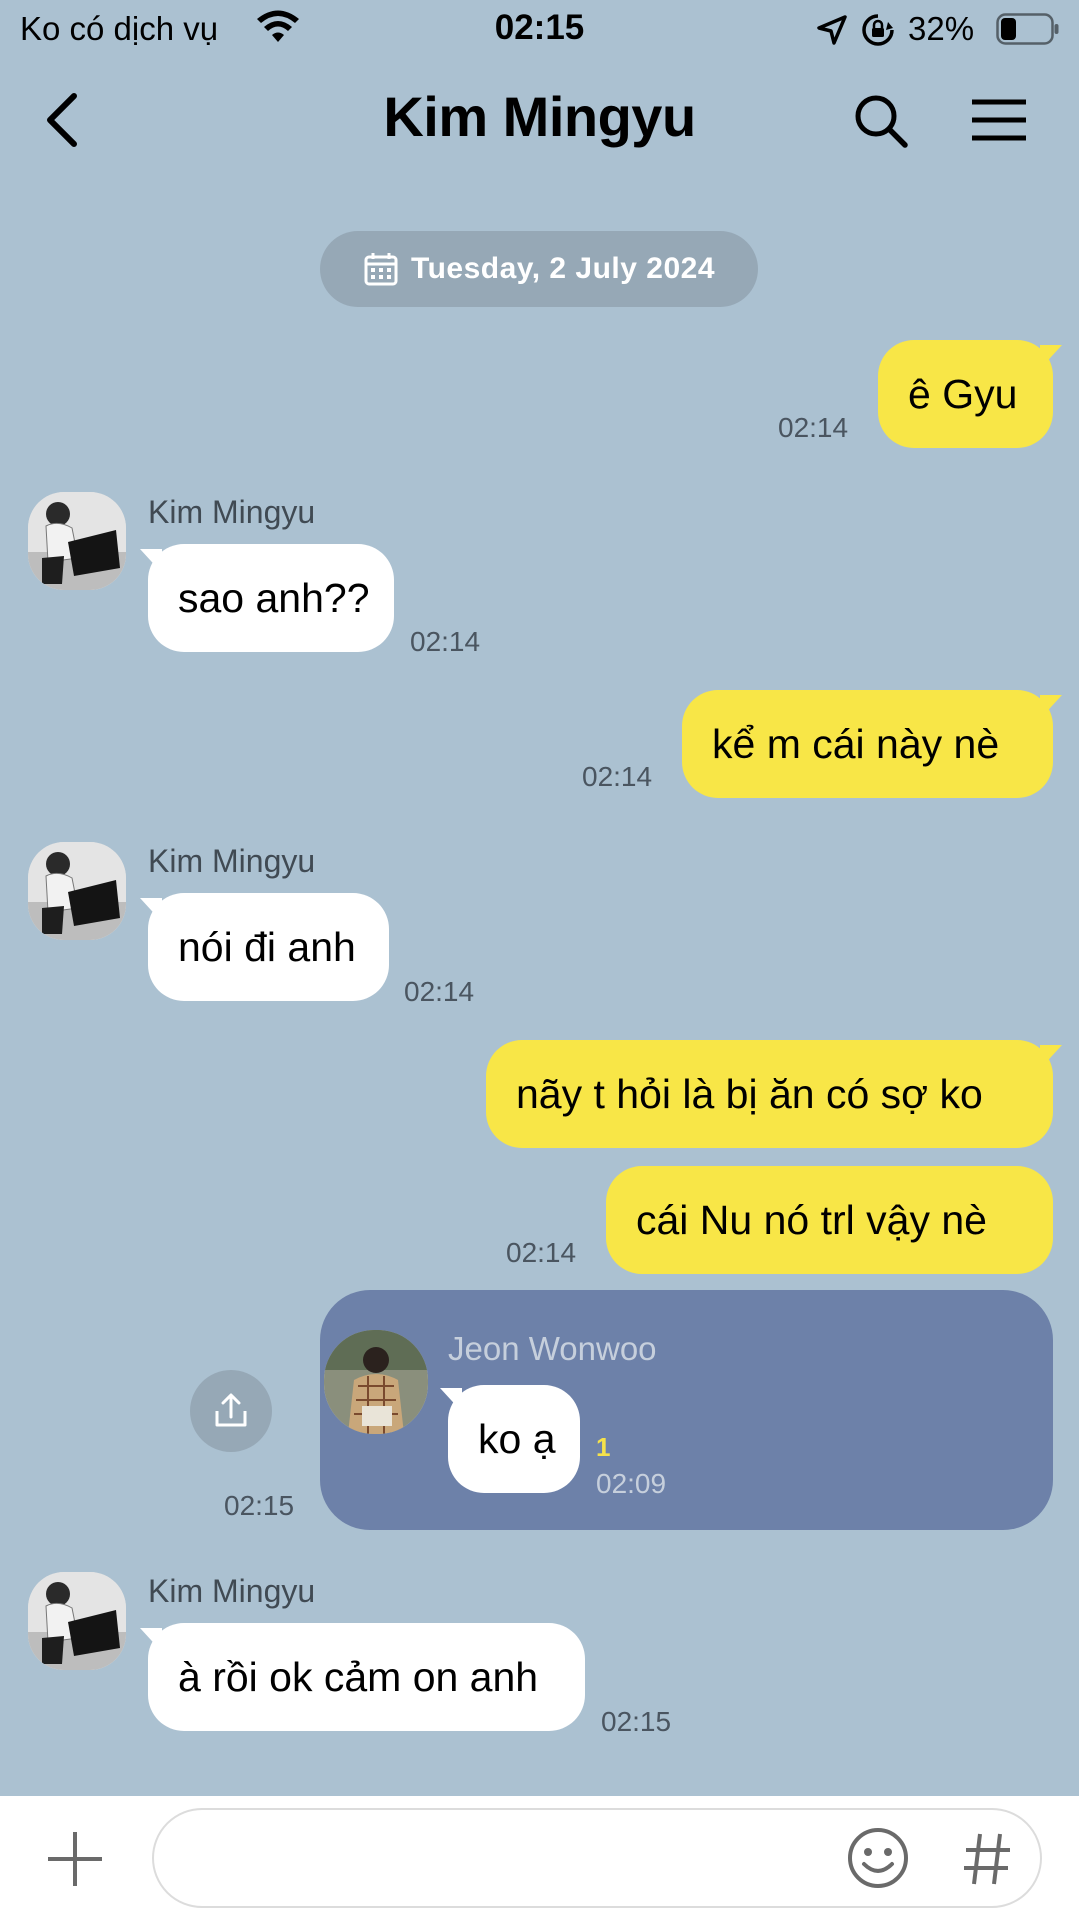  I want to click on my-message-bubble: cái Nu nó trl vậy nè, so click(829, 1220).